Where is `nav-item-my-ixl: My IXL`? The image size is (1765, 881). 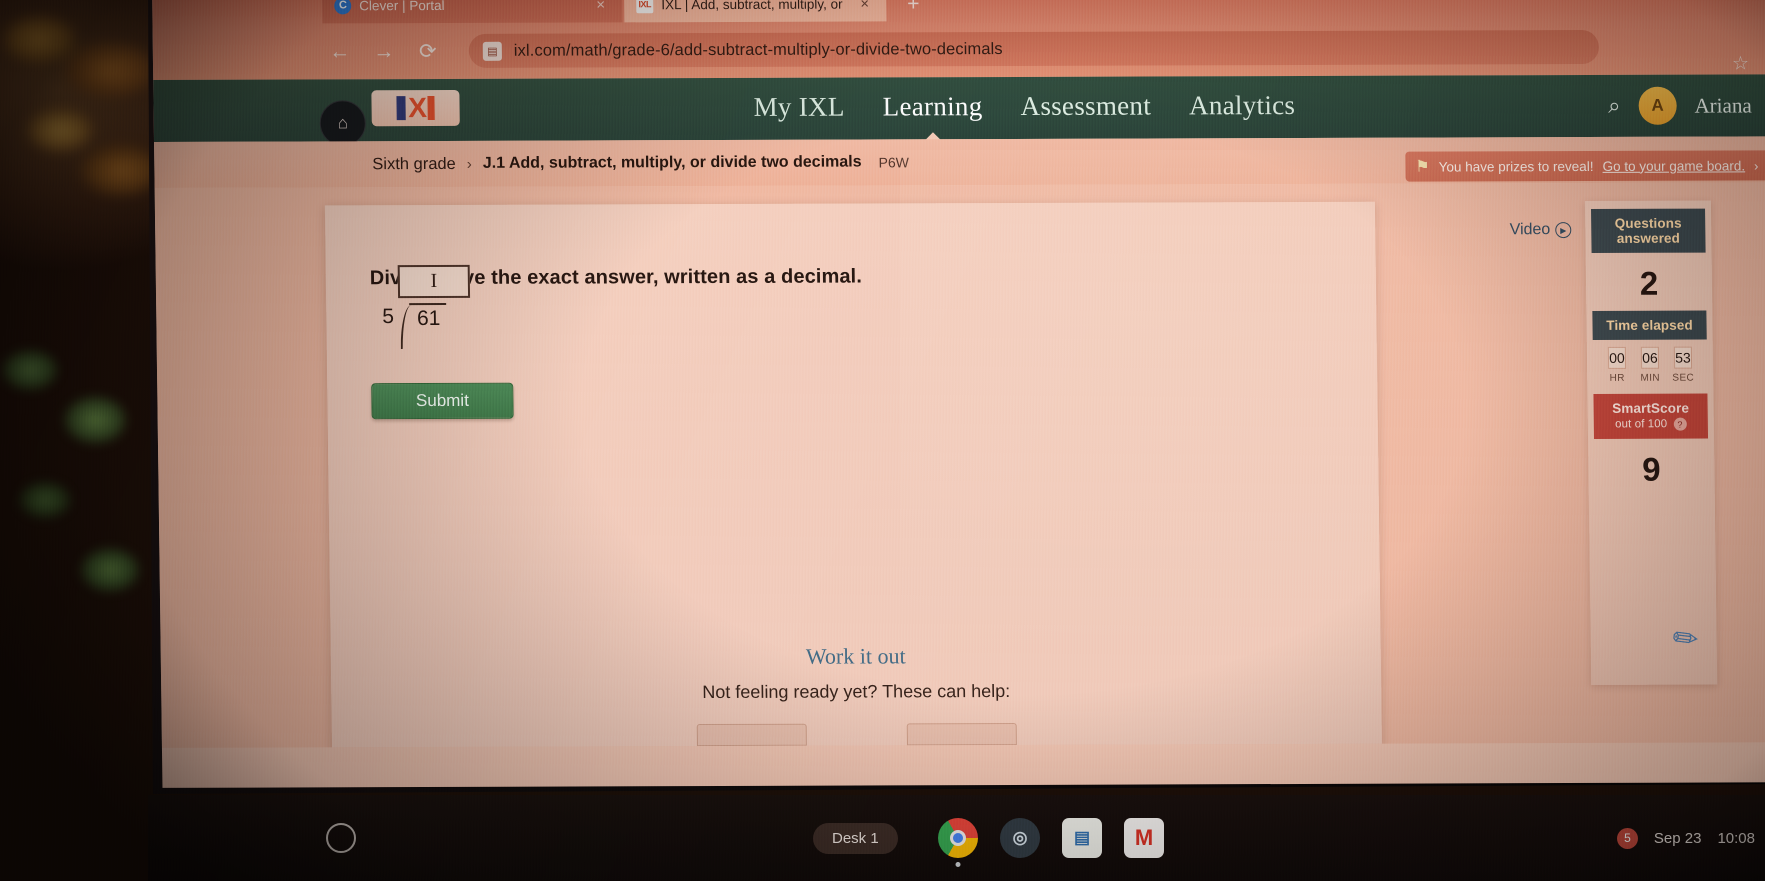
nav-item-my-ixl: My IXL is located at coordinates (799, 108).